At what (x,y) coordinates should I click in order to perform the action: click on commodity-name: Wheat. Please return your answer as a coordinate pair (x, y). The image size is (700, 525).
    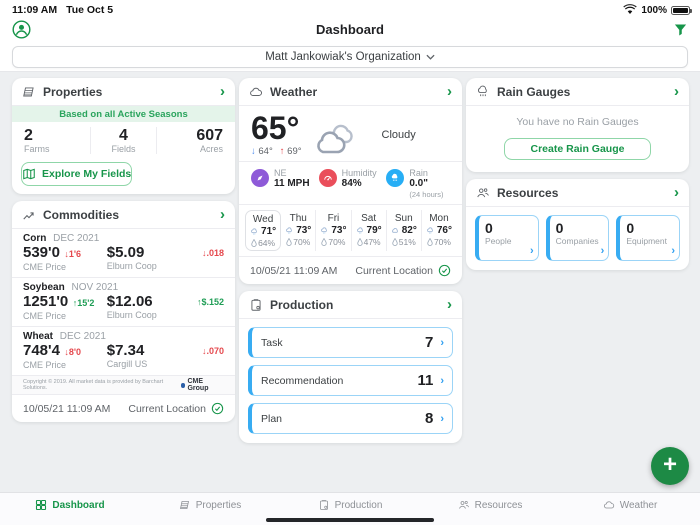
    Looking at the image, I should click on (38, 336).